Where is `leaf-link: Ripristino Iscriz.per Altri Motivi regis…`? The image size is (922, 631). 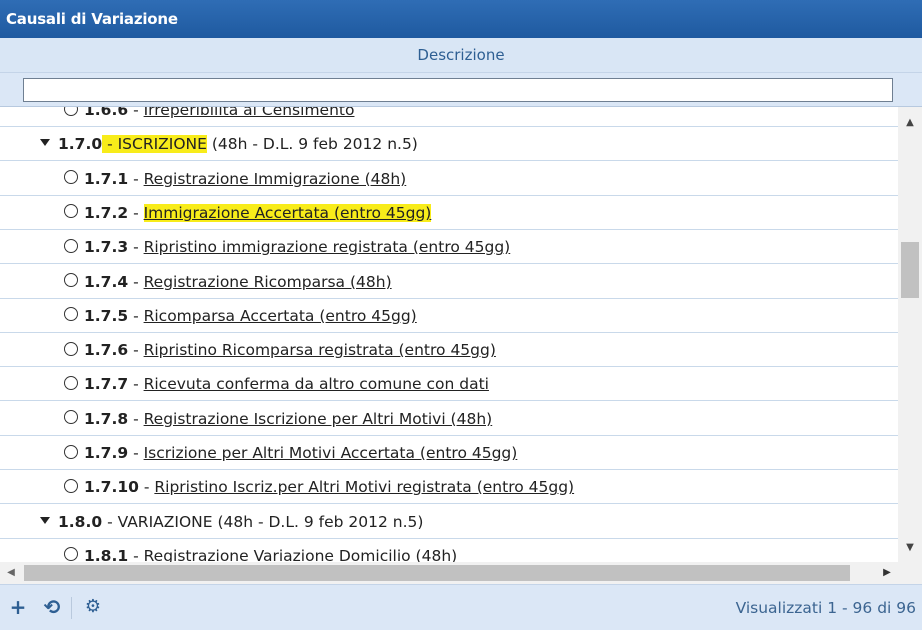
leaf-link: Ripristino Iscriz.per Altri Motivi regis… is located at coordinates (364, 487).